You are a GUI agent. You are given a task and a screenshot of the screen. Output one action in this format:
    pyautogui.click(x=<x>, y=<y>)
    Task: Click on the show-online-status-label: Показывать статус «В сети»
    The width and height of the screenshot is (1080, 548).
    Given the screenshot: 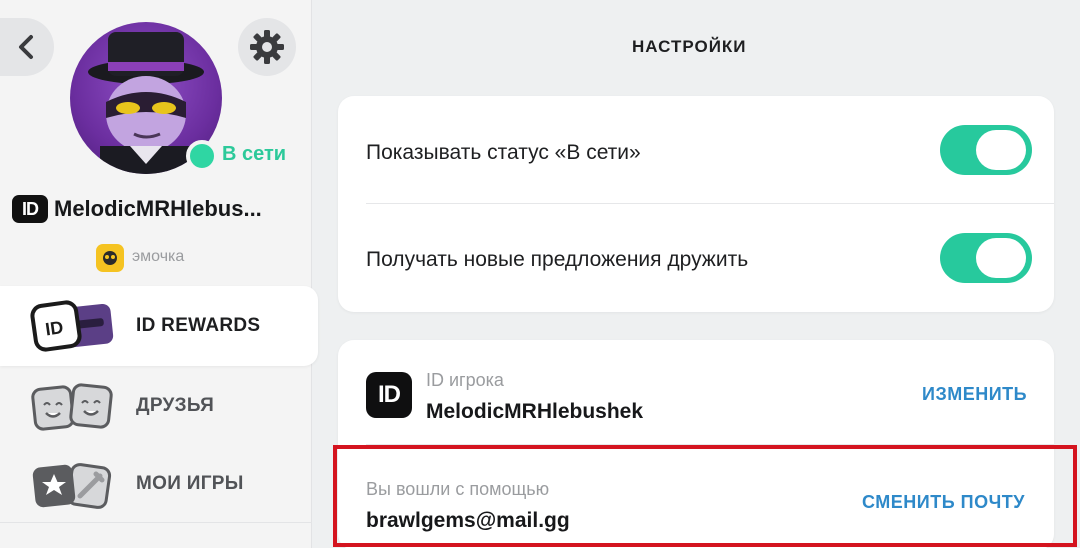 What is the action you would take?
    pyautogui.click(x=503, y=152)
    